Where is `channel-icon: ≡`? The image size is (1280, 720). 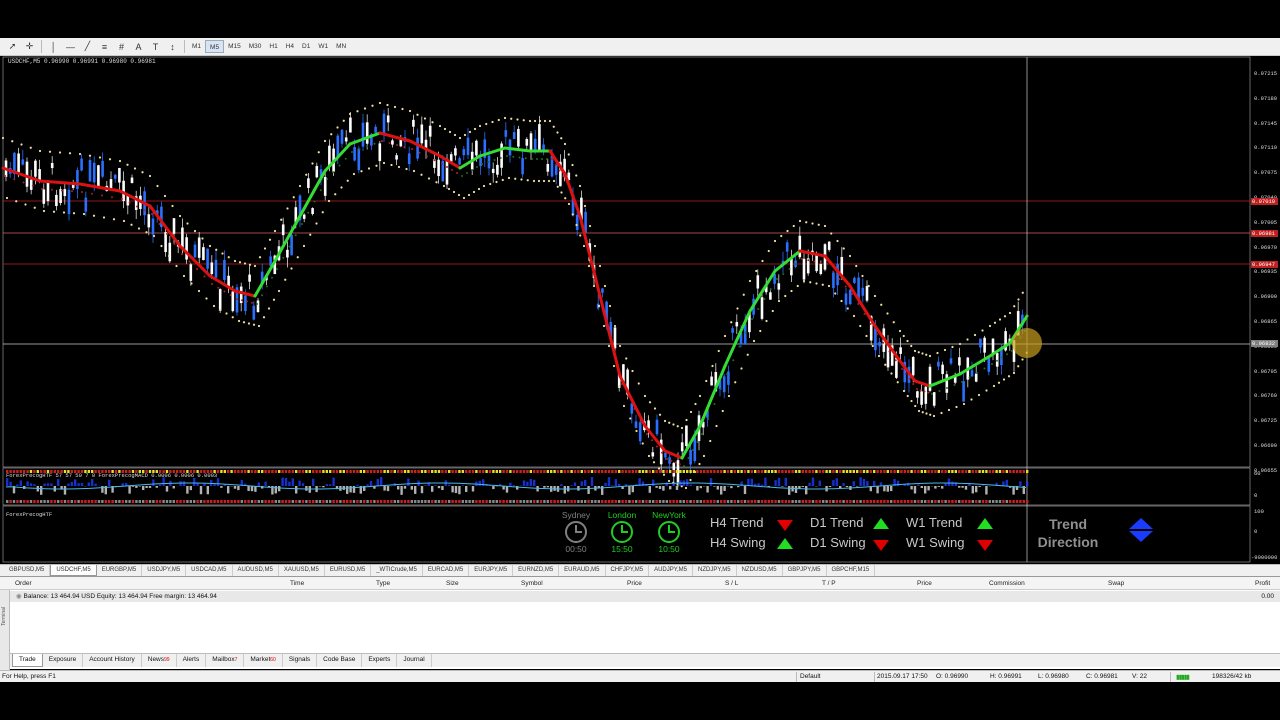 channel-icon: ≡ is located at coordinates (104, 46).